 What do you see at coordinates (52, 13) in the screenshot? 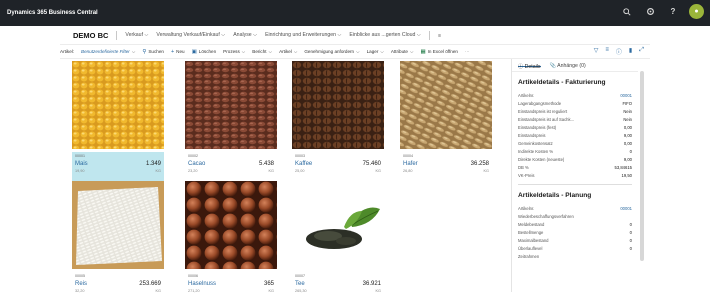
I see `app-title: Dynamics 365 Business Central` at bounding box center [52, 13].